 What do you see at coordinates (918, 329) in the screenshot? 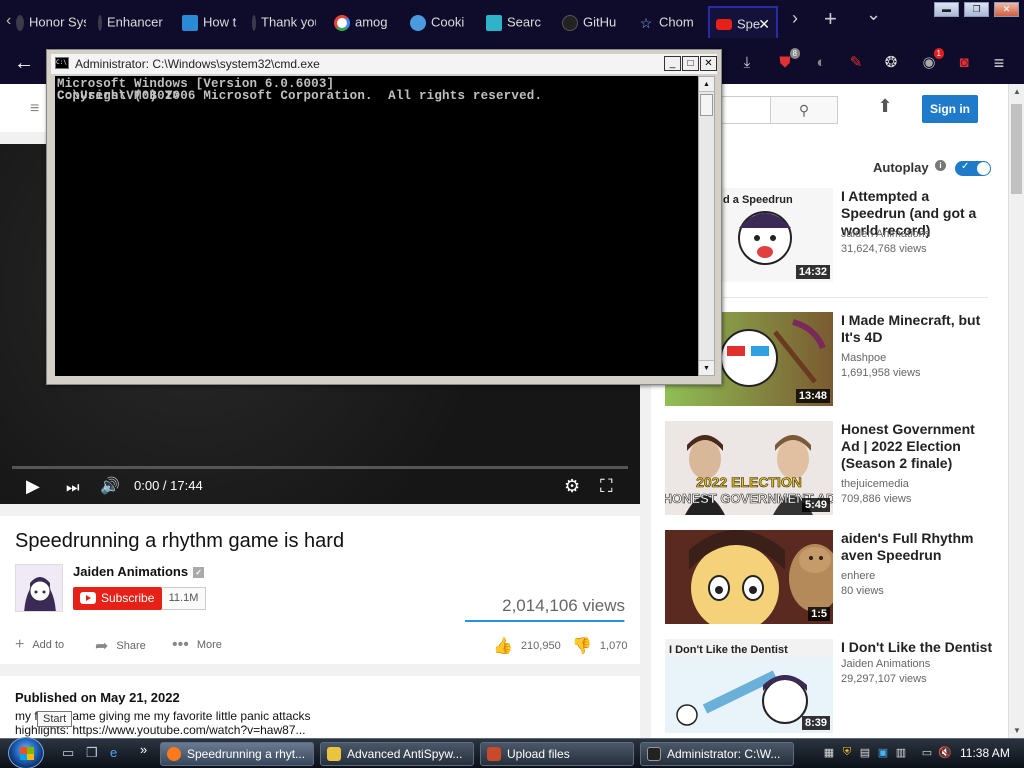
I see `related-video-title: I Made Minecraft, but It's 4D` at bounding box center [918, 329].